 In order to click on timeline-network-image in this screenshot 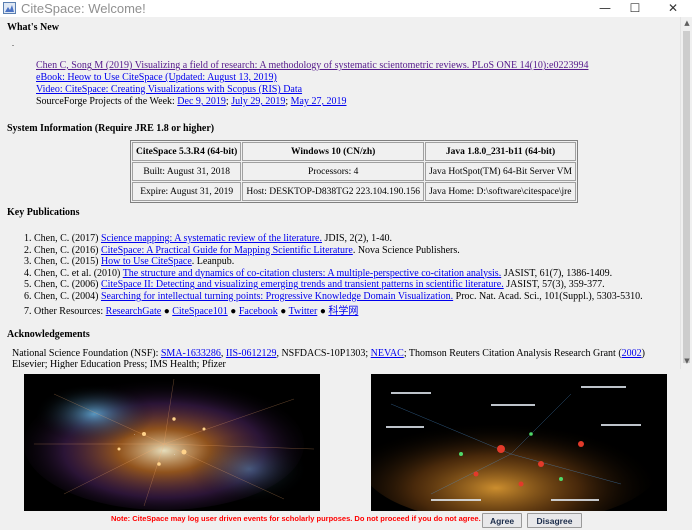, I will do `click(519, 442)`.